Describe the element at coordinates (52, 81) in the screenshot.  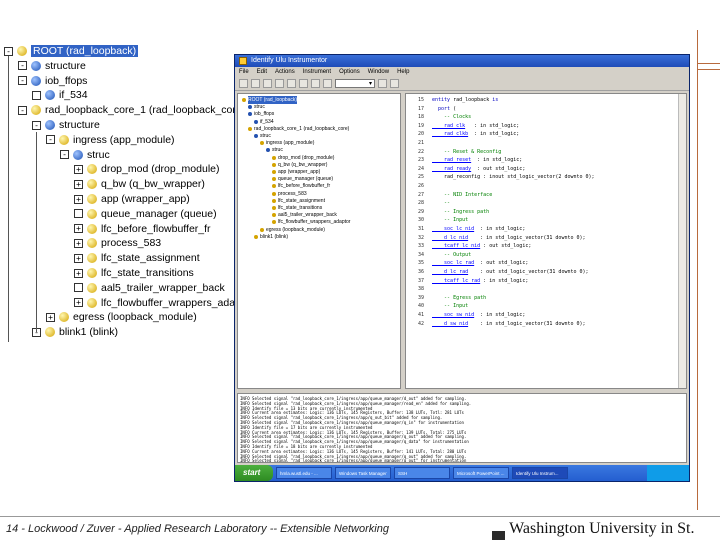
I see `tree-node: - iob_ffops` at that location.